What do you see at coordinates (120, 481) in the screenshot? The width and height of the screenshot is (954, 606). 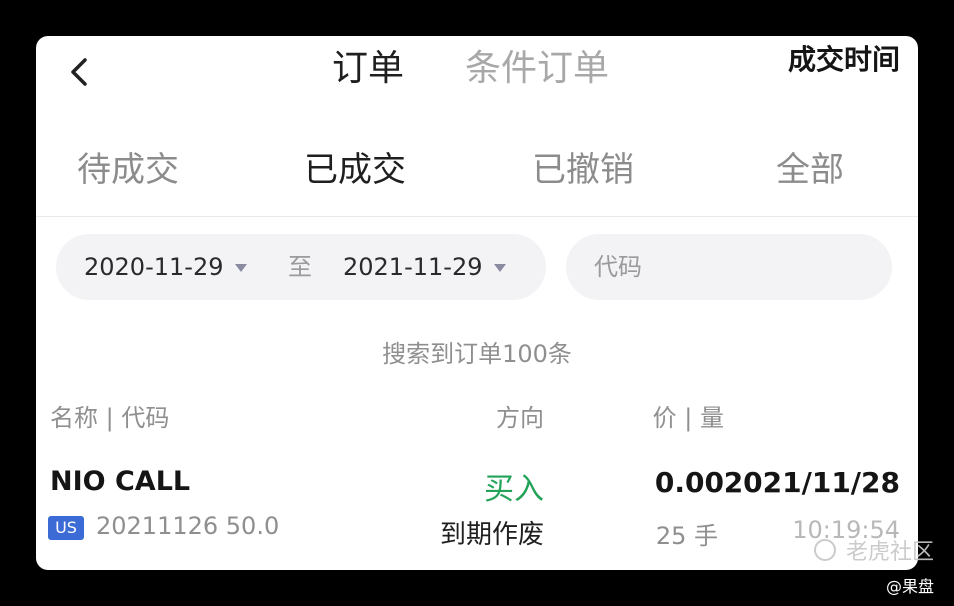 I see `order-symbol: NIO CALL` at bounding box center [120, 481].